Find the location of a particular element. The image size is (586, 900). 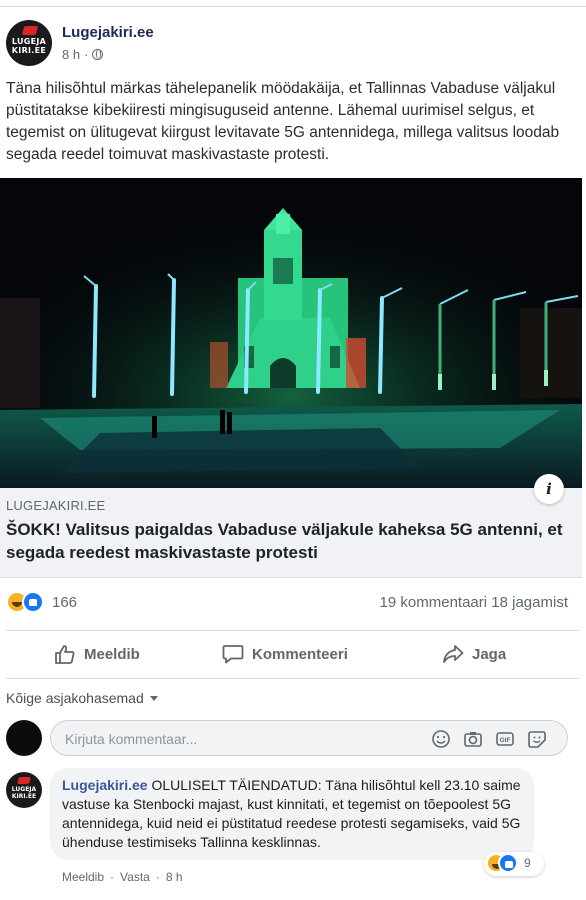

sort-label: Kõige asjakohasemad is located at coordinates (75, 698).